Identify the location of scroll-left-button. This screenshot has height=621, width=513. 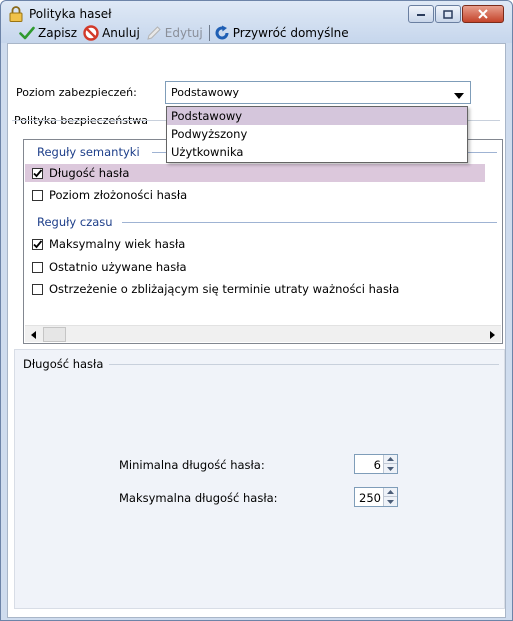
(33, 334).